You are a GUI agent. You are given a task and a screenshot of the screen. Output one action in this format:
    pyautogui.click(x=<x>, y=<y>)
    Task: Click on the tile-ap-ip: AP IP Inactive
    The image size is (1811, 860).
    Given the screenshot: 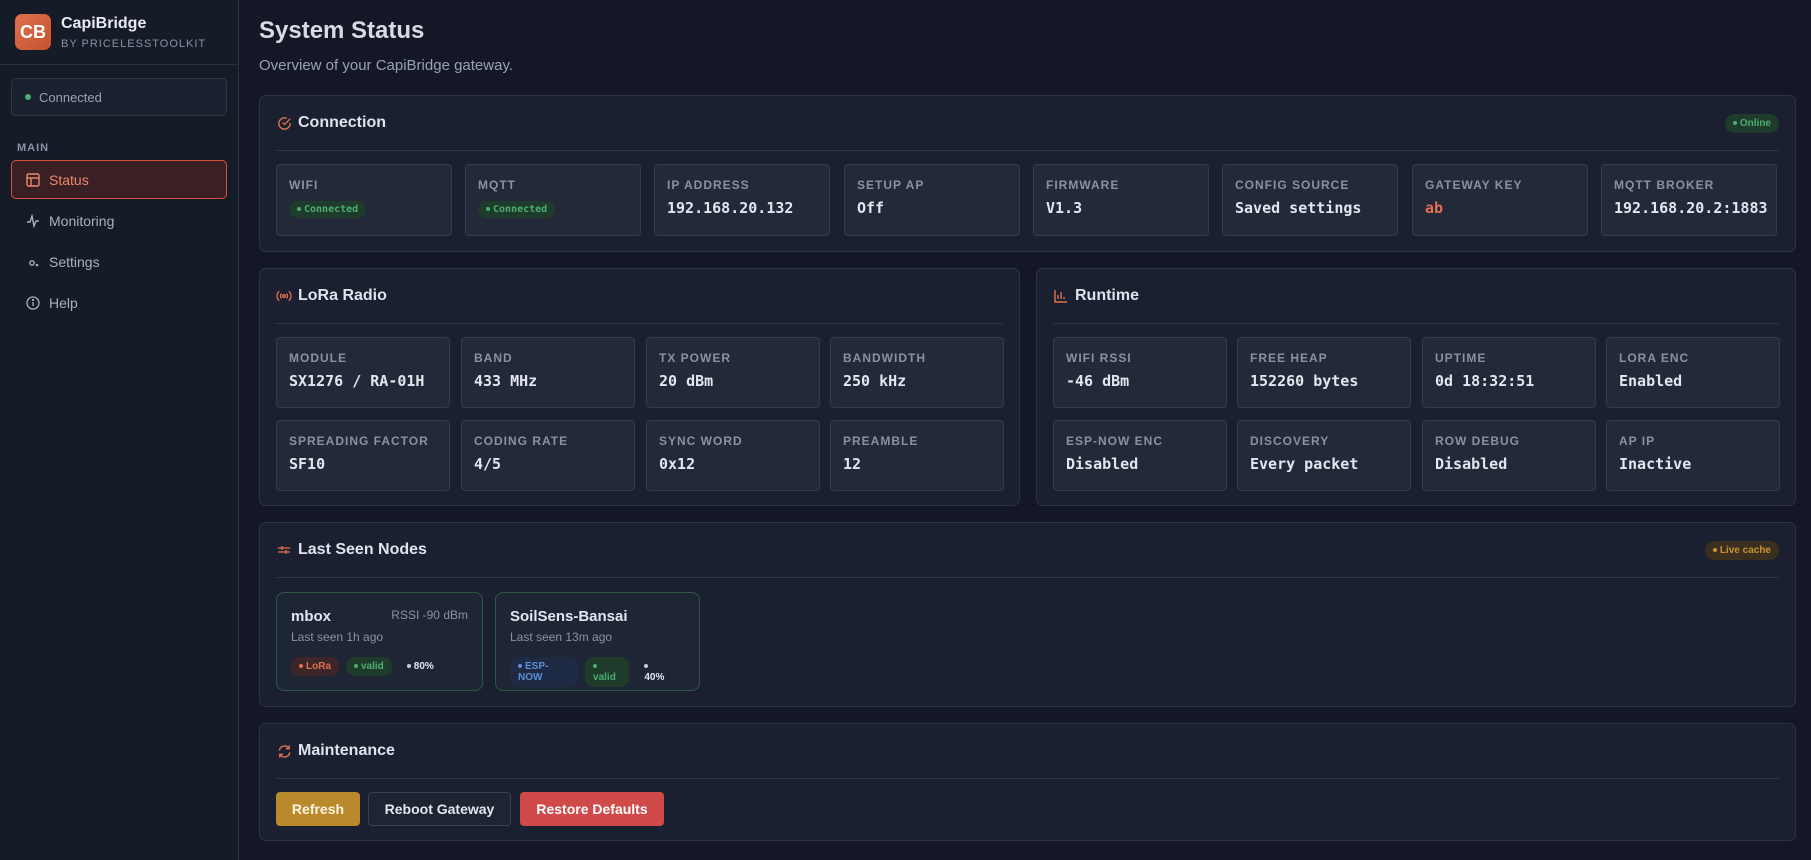 What is the action you would take?
    pyautogui.click(x=1693, y=455)
    